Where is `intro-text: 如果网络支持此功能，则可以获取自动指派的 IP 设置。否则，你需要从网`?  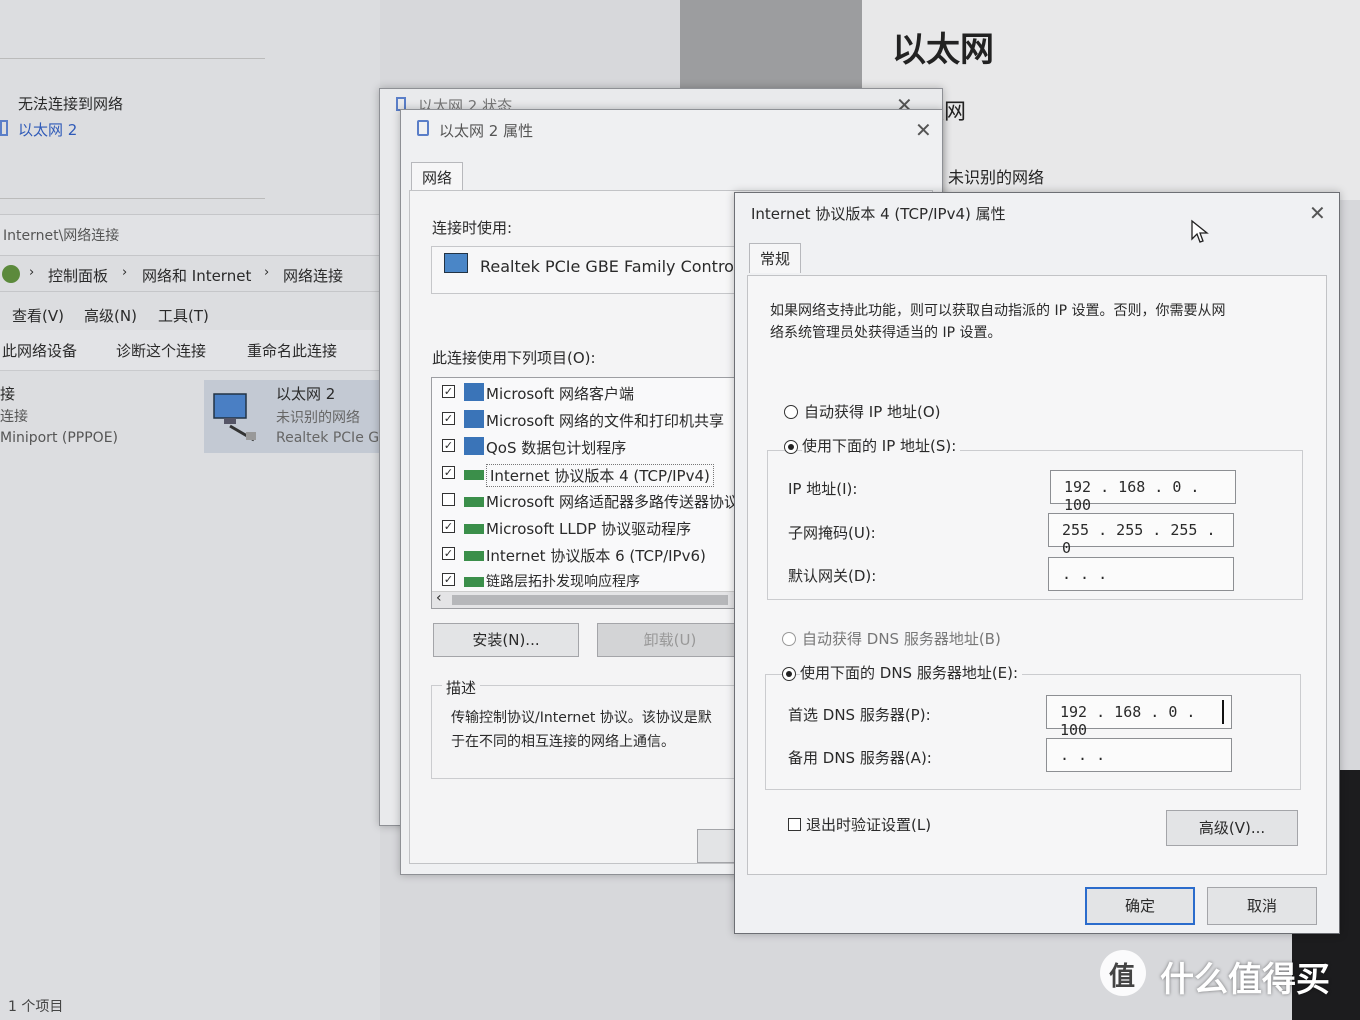 intro-text: 如果网络支持此功能，则可以获取自动指派的 IP 设置。否则，你需要从网 is located at coordinates (998, 311).